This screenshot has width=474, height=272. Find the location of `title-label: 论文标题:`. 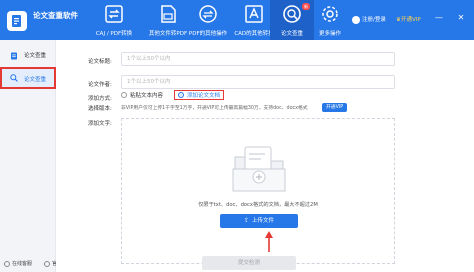

title-label: 论文标题: is located at coordinates (100, 62).